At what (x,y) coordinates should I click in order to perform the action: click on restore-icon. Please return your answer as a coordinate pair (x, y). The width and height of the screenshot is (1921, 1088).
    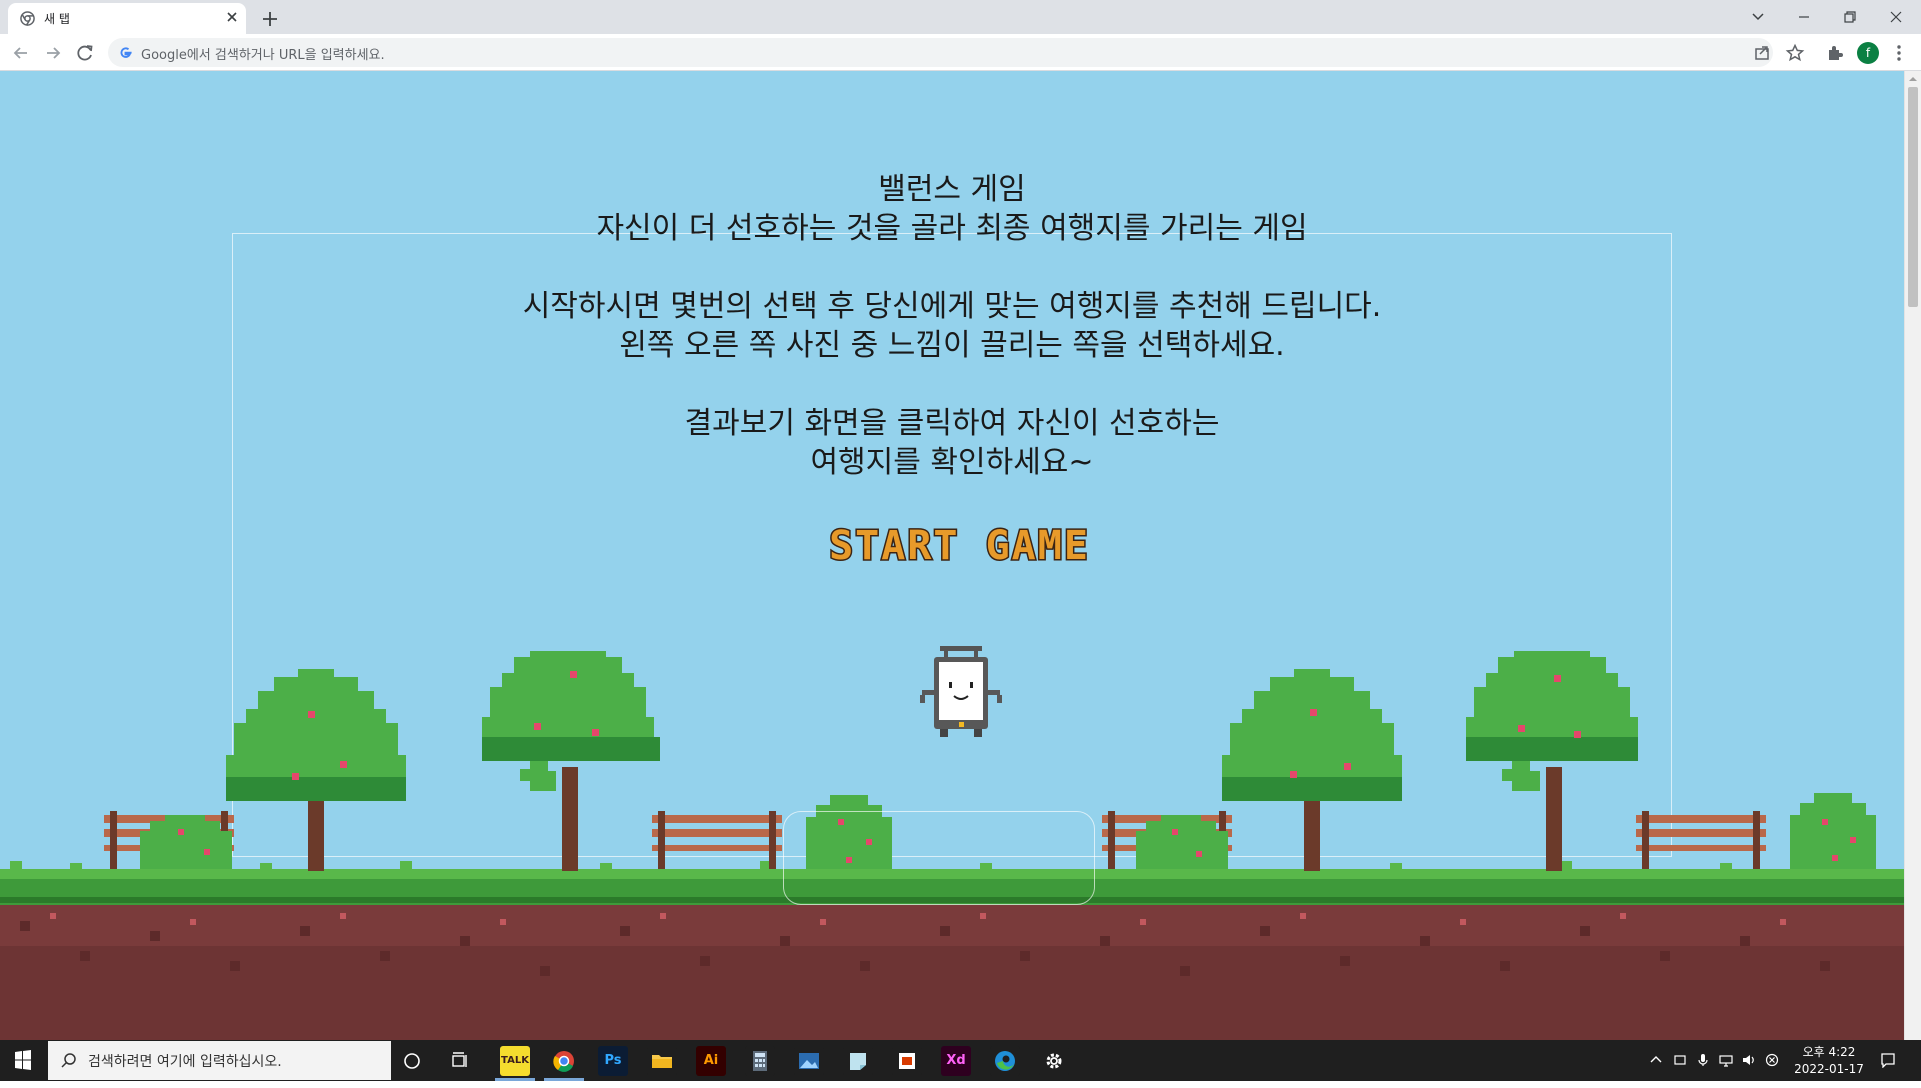
    Looking at the image, I should click on (1850, 17).